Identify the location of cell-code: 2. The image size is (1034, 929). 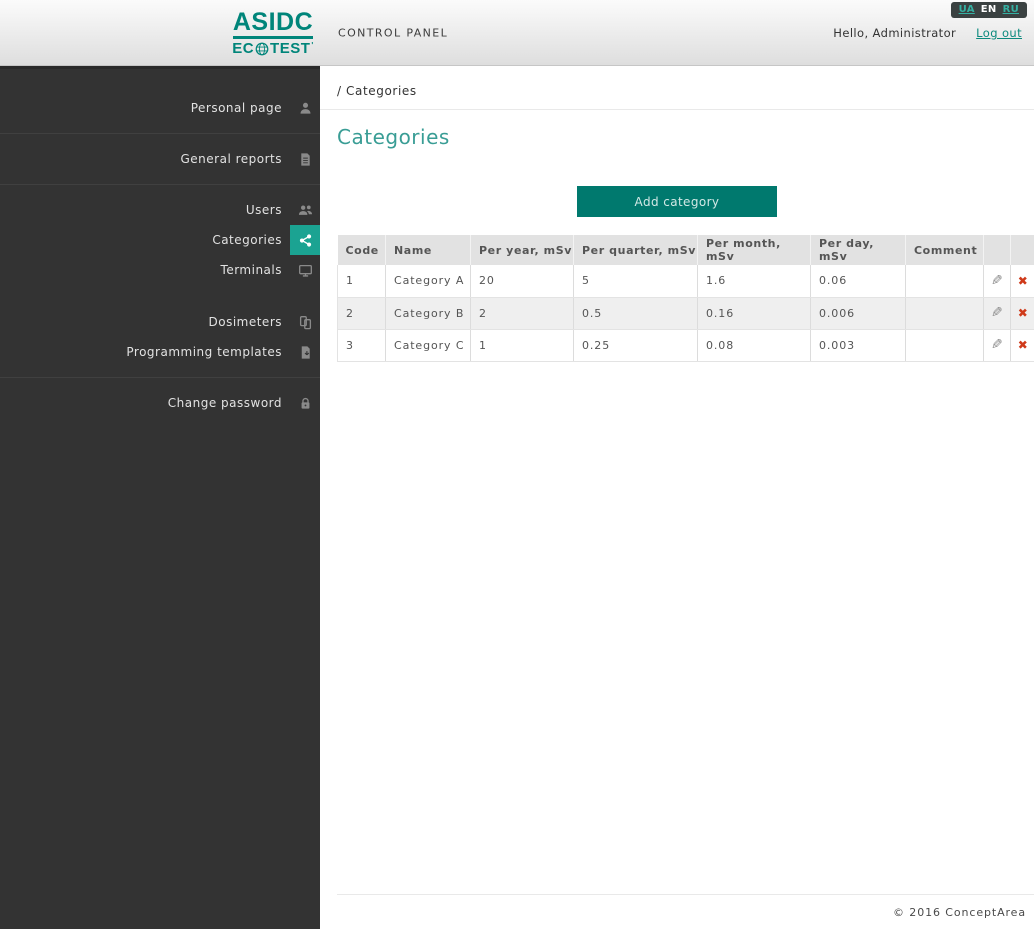
(361, 313).